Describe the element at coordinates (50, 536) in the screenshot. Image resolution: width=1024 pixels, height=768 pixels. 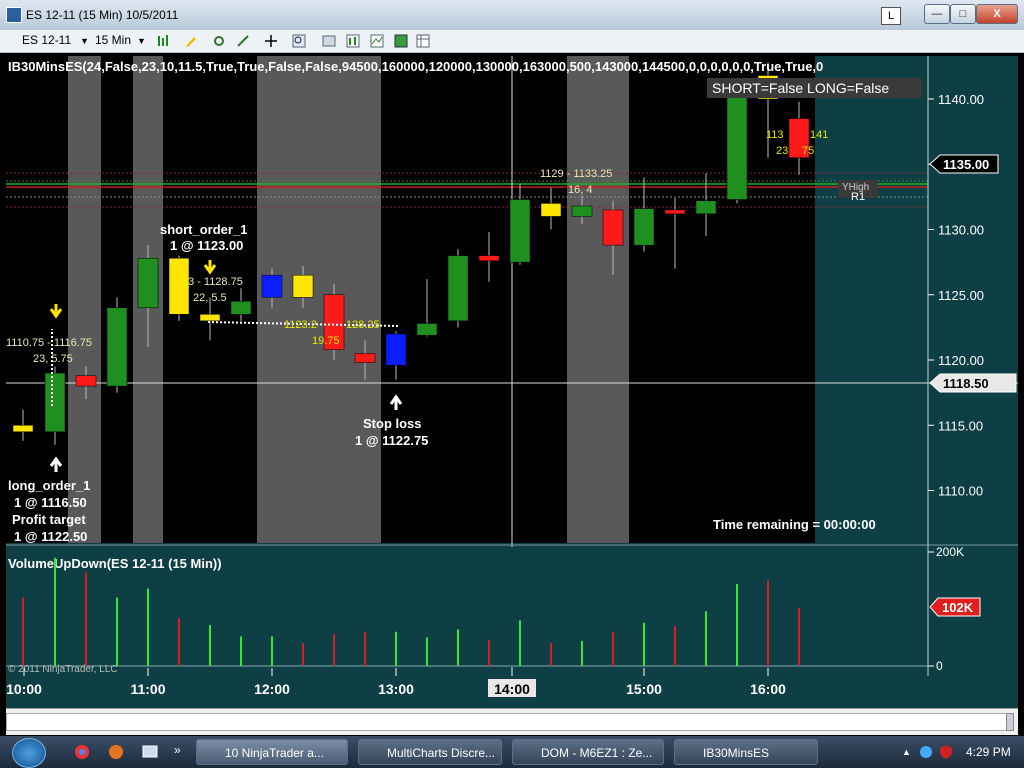
I see `profit-target-fill: 1 @ 1122.50` at that location.